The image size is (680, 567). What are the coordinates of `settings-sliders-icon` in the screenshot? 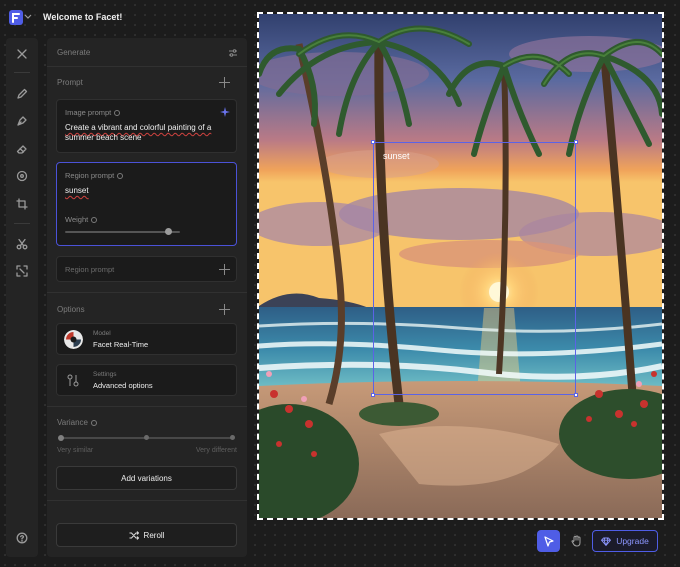 It's located at (233, 53).